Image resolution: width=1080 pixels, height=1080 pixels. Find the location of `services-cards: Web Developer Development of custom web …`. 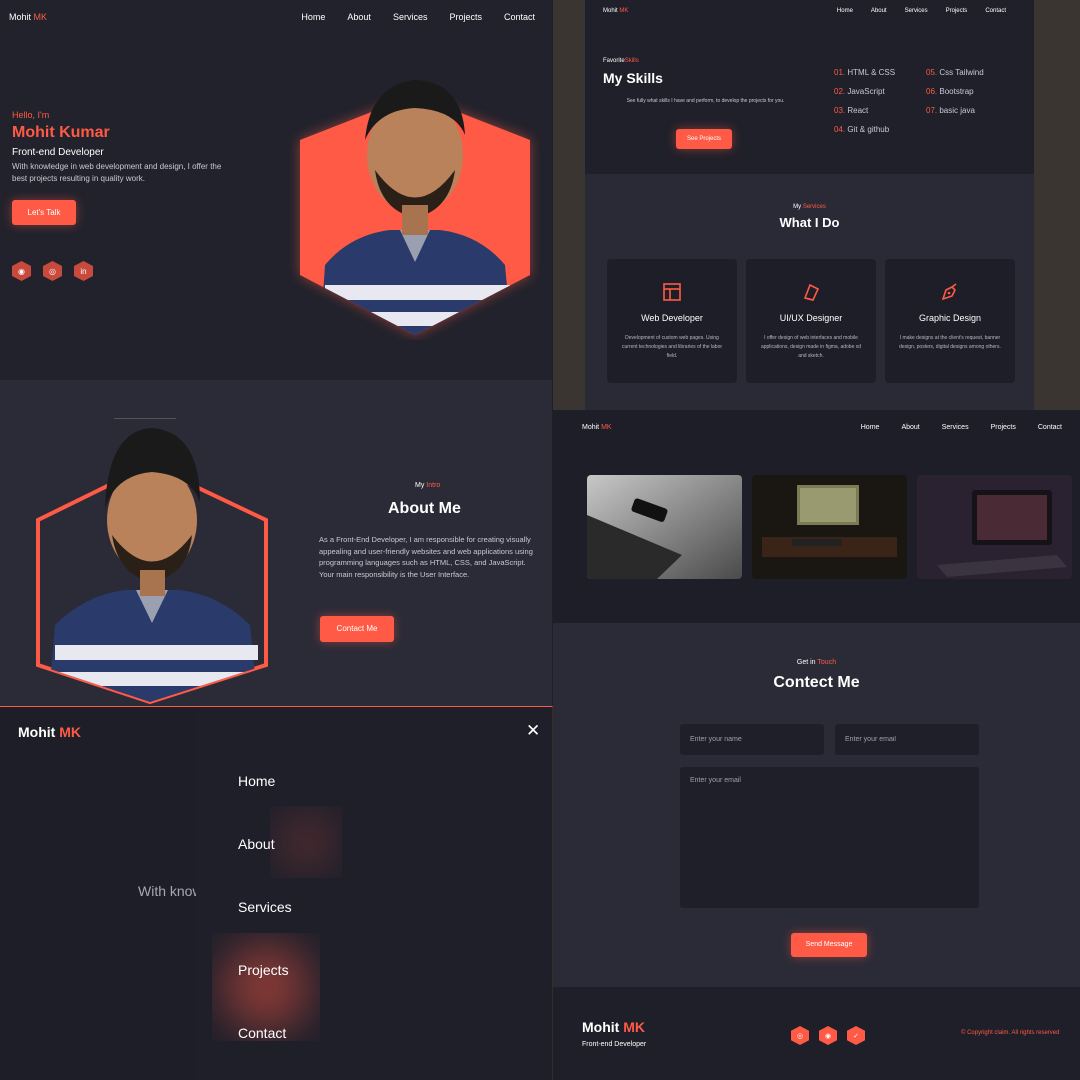

services-cards: Web Developer Development of custom web … is located at coordinates (811, 321).